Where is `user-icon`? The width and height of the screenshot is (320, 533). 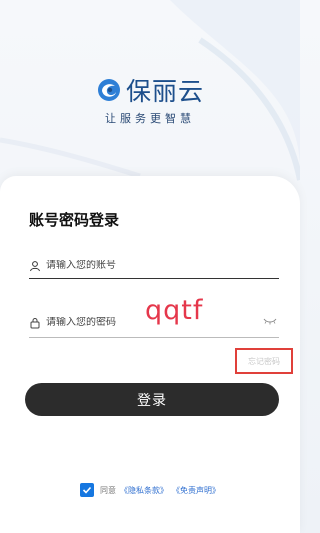
user-icon is located at coordinates (35, 265).